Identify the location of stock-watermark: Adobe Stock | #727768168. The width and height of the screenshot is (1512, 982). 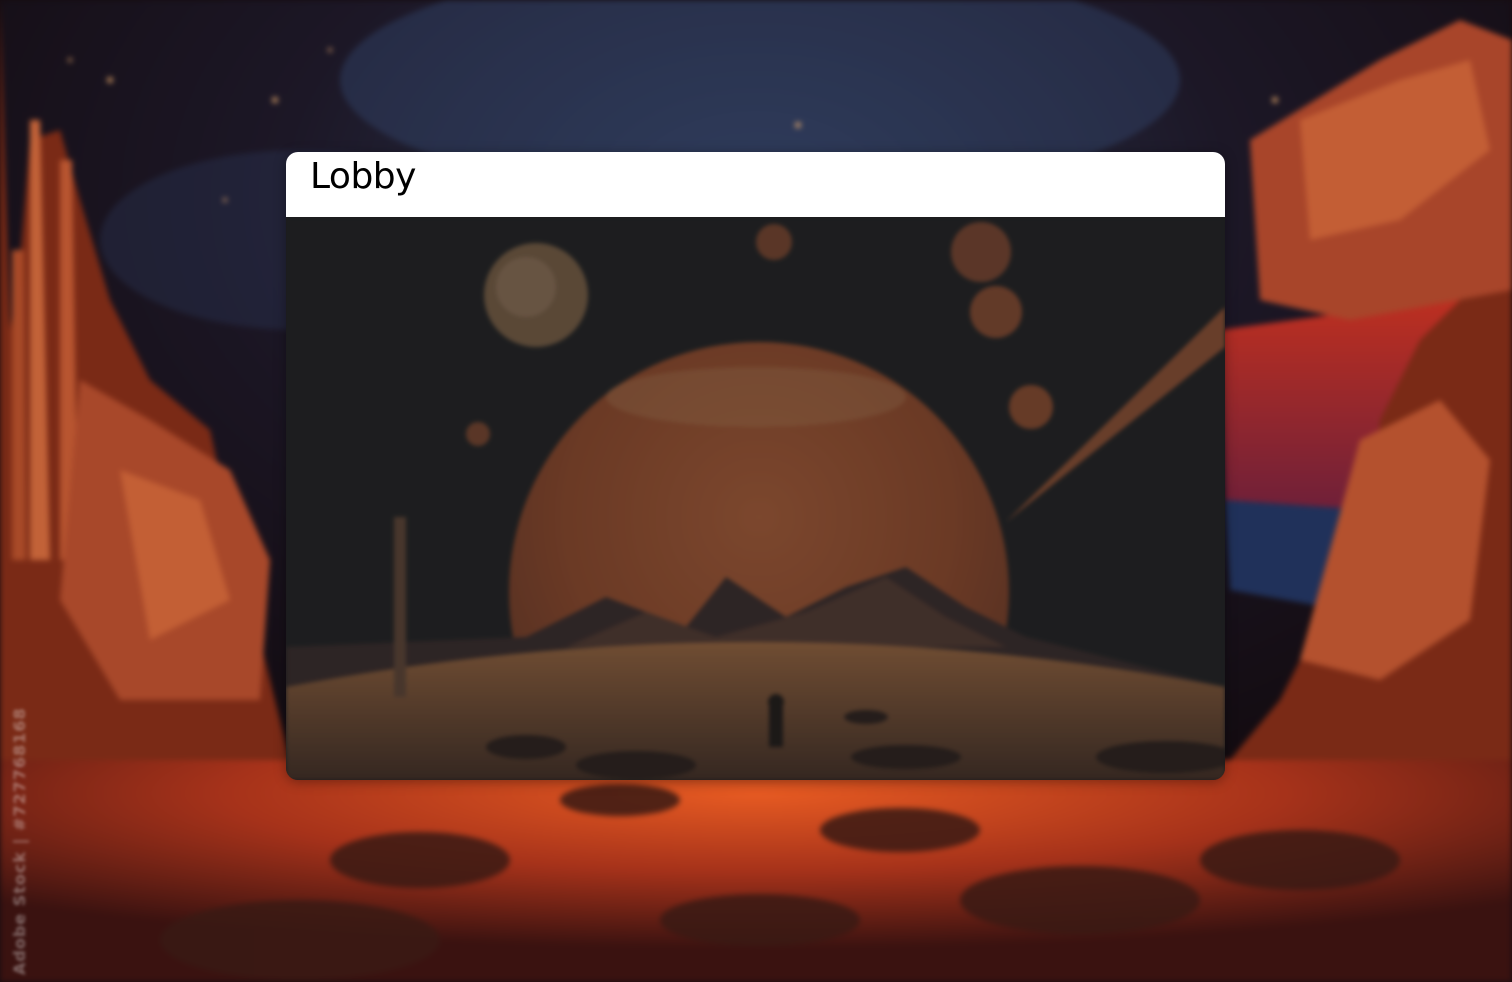
(19, 841).